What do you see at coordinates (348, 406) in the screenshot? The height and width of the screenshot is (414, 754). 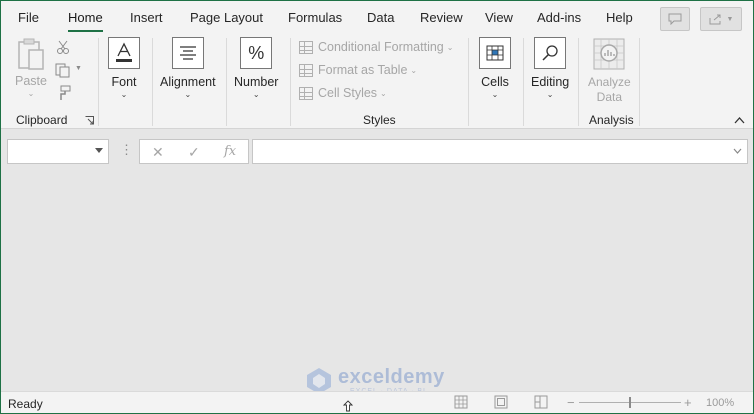 I see `mouse-cursor-icon` at bounding box center [348, 406].